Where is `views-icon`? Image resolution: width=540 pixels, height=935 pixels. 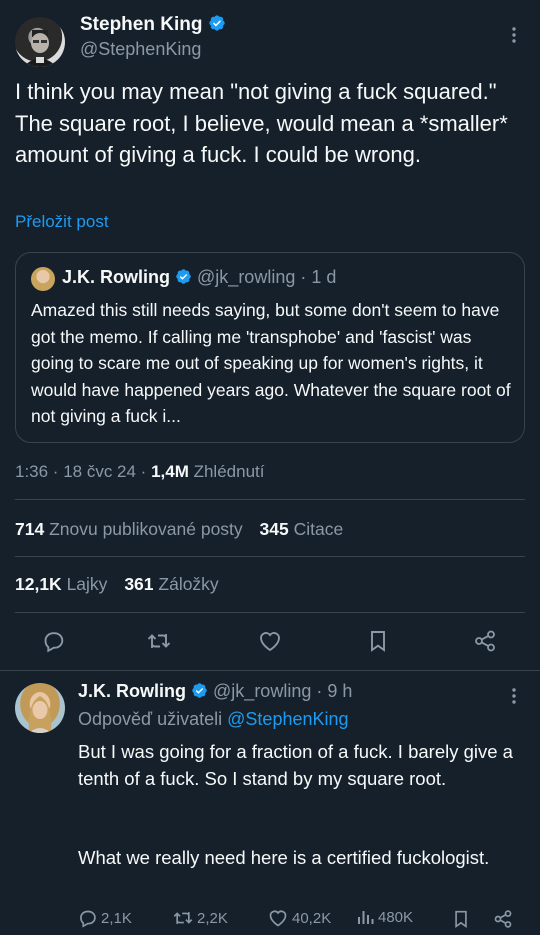
views-icon is located at coordinates (366, 917).